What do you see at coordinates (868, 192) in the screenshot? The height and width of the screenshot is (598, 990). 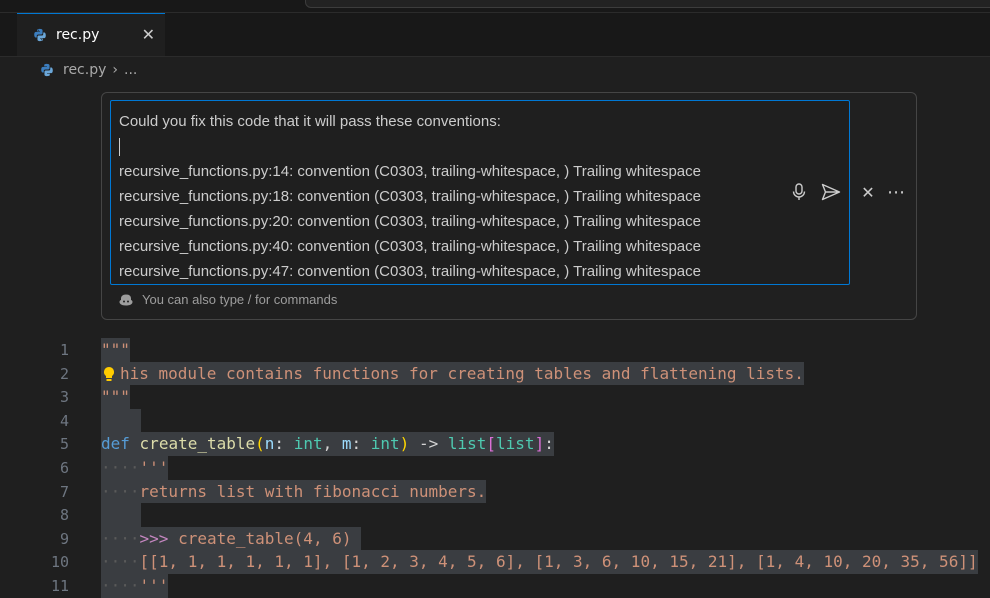 I see `close-icon: ✕` at bounding box center [868, 192].